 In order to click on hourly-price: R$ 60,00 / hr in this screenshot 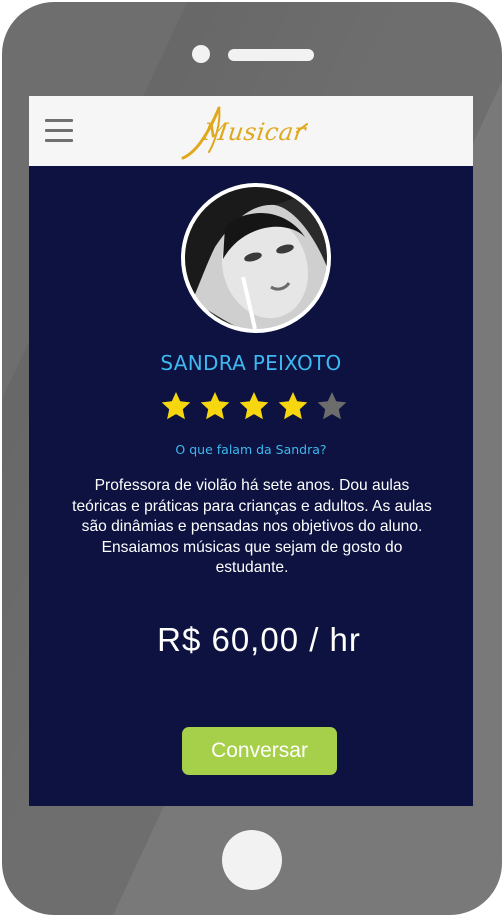, I will do `click(259, 639)`.